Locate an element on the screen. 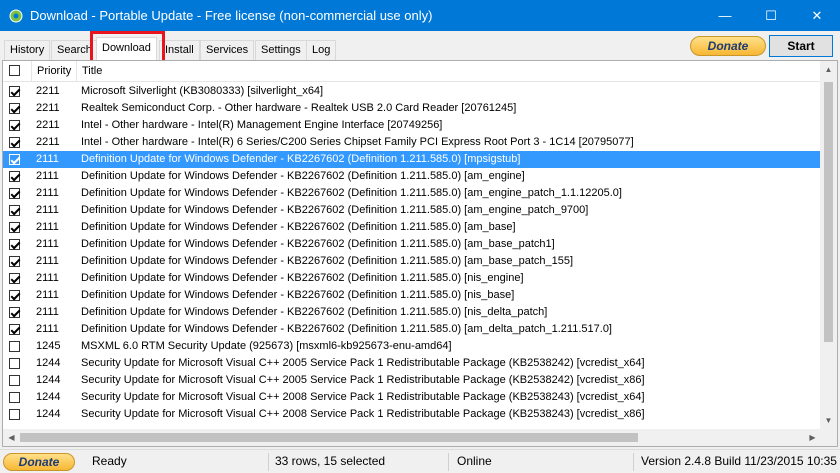 The image size is (840, 473). status-rows-info: 33 rows, 15 selected is located at coordinates (330, 461).